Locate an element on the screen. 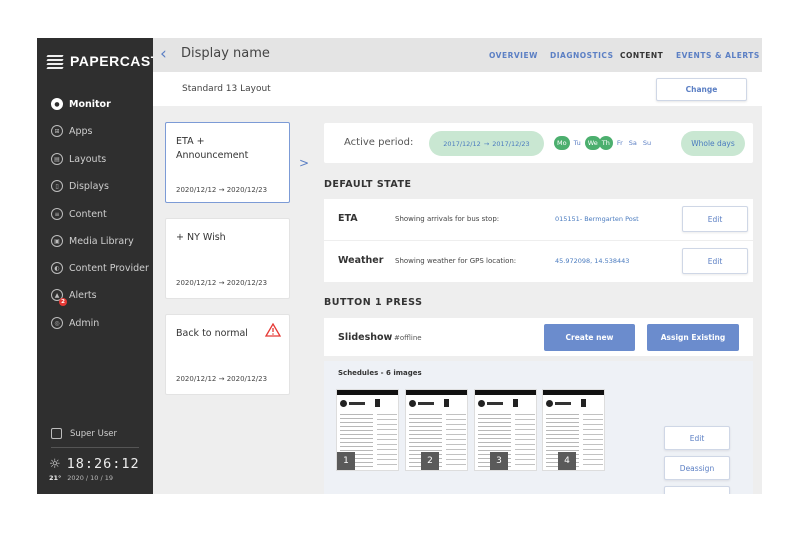  tab-content: CONTENT is located at coordinates (641, 55).